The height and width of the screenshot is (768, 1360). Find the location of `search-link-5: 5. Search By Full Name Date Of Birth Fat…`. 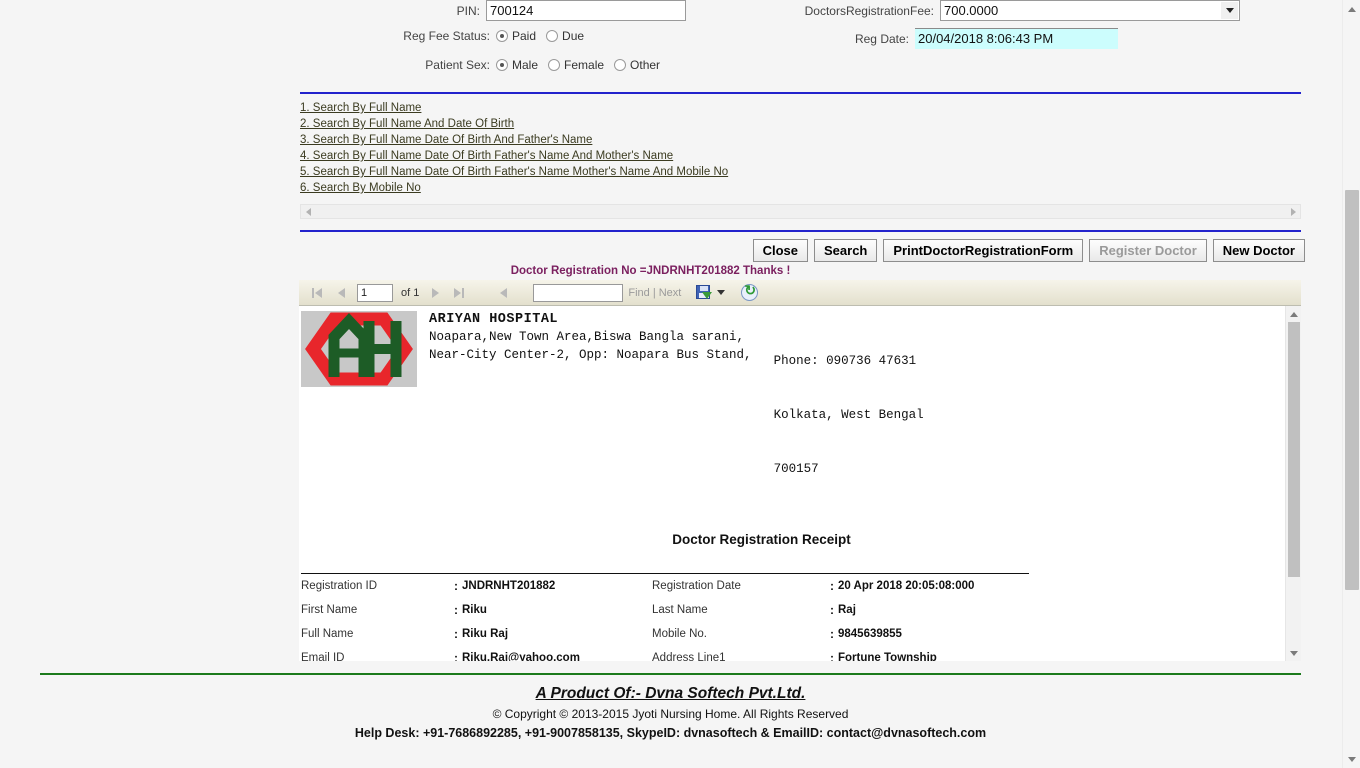

search-link-5: 5. Search By Full Name Date Of Birth Fat… is located at coordinates (514, 172).